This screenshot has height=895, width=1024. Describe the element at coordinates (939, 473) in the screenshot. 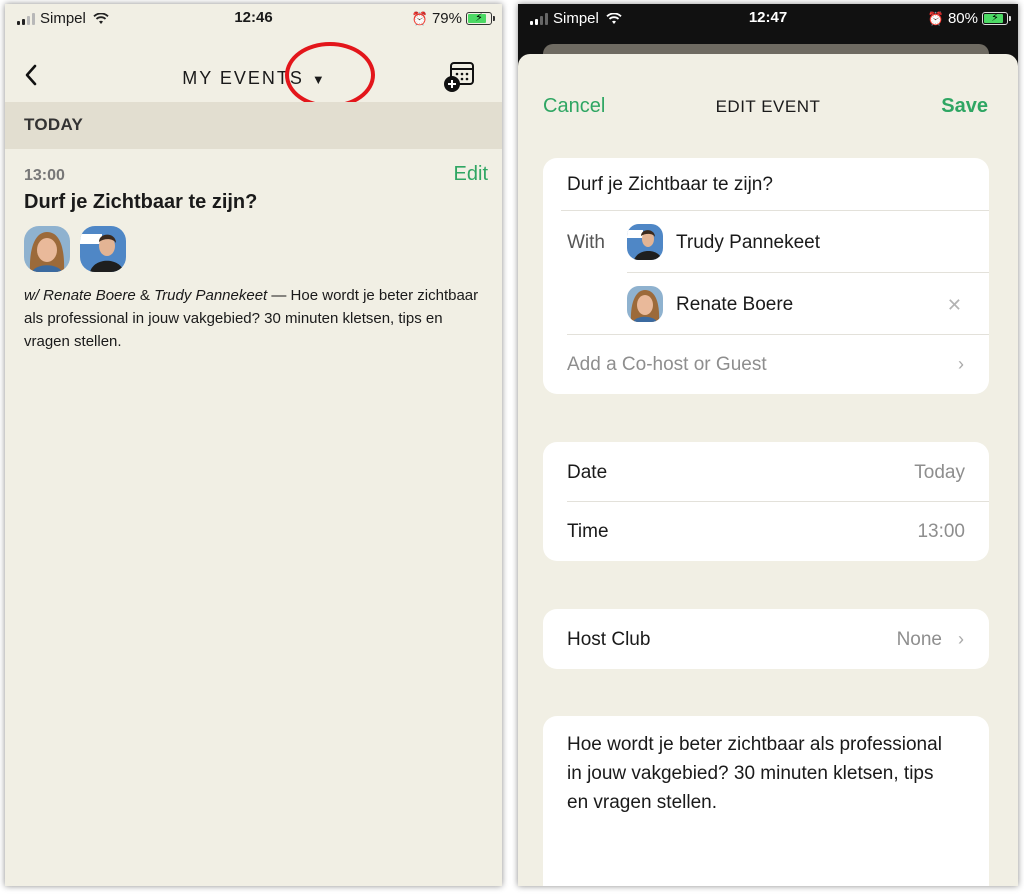

I see `date-value: Today` at that location.